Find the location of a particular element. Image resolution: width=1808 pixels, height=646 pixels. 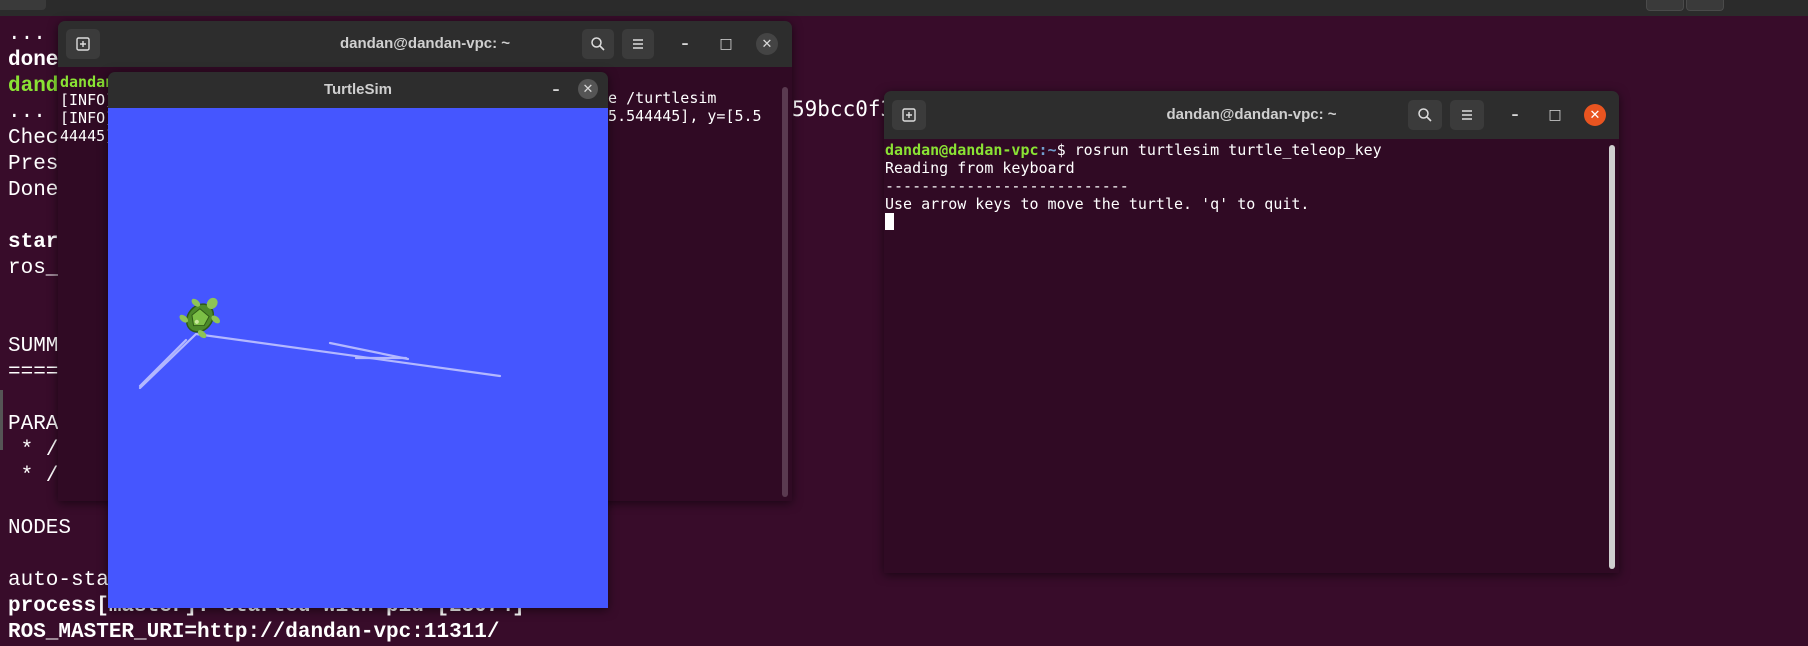

turtlesim-title: TurtleSim is located at coordinates (358, 89).